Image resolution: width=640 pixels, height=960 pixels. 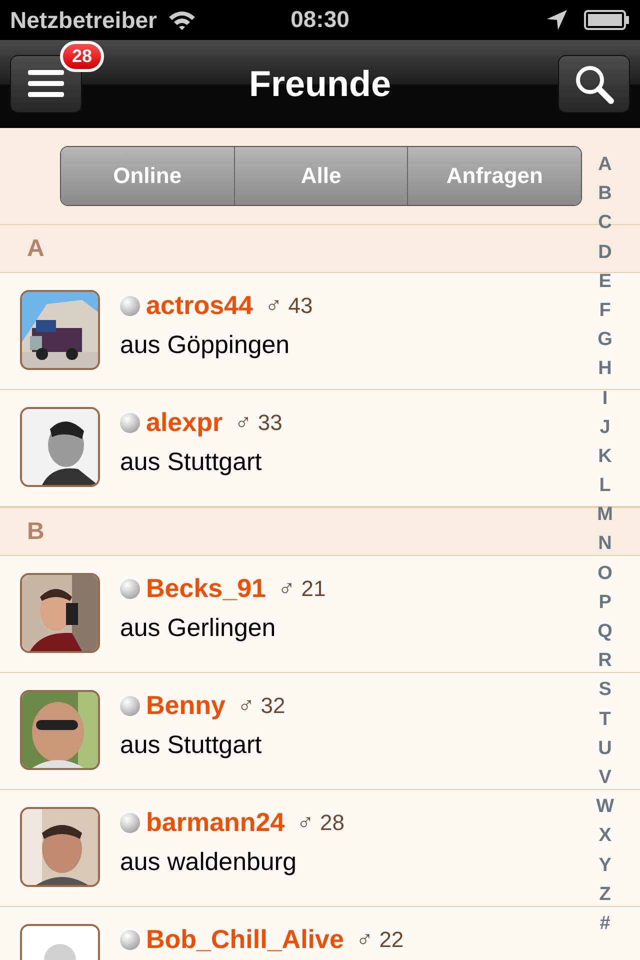 I want to click on filter-tab: Alle, so click(x=321, y=176).